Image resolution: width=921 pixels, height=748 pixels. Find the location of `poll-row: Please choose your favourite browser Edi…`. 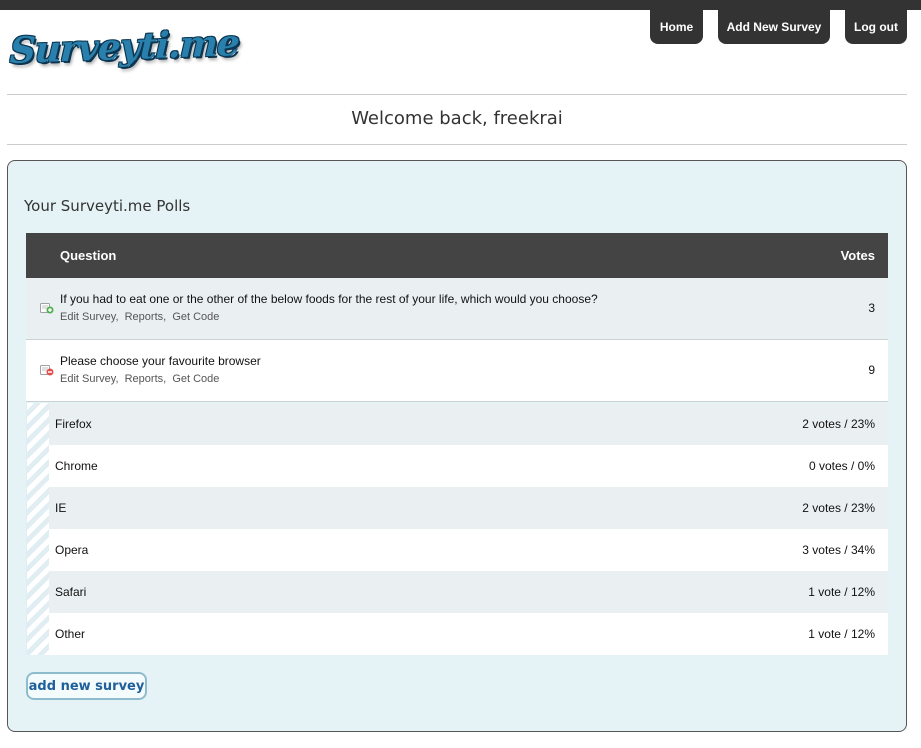

poll-row: Please choose your favourite browser Edi… is located at coordinates (457, 371).